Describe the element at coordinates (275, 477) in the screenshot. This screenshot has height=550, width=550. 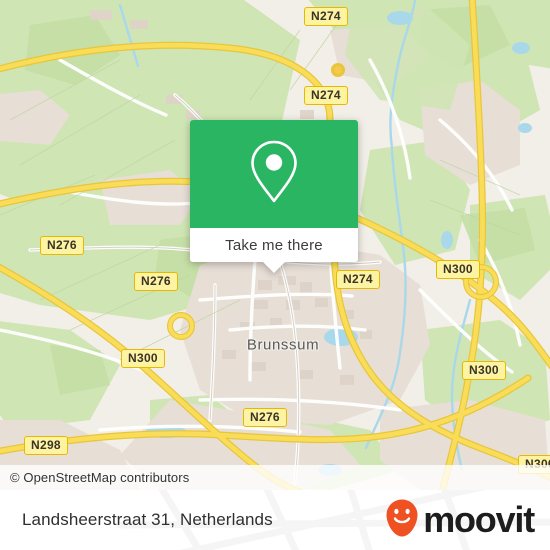
I see `map-attribution-bar: © OpenStreetMap contributors` at that location.